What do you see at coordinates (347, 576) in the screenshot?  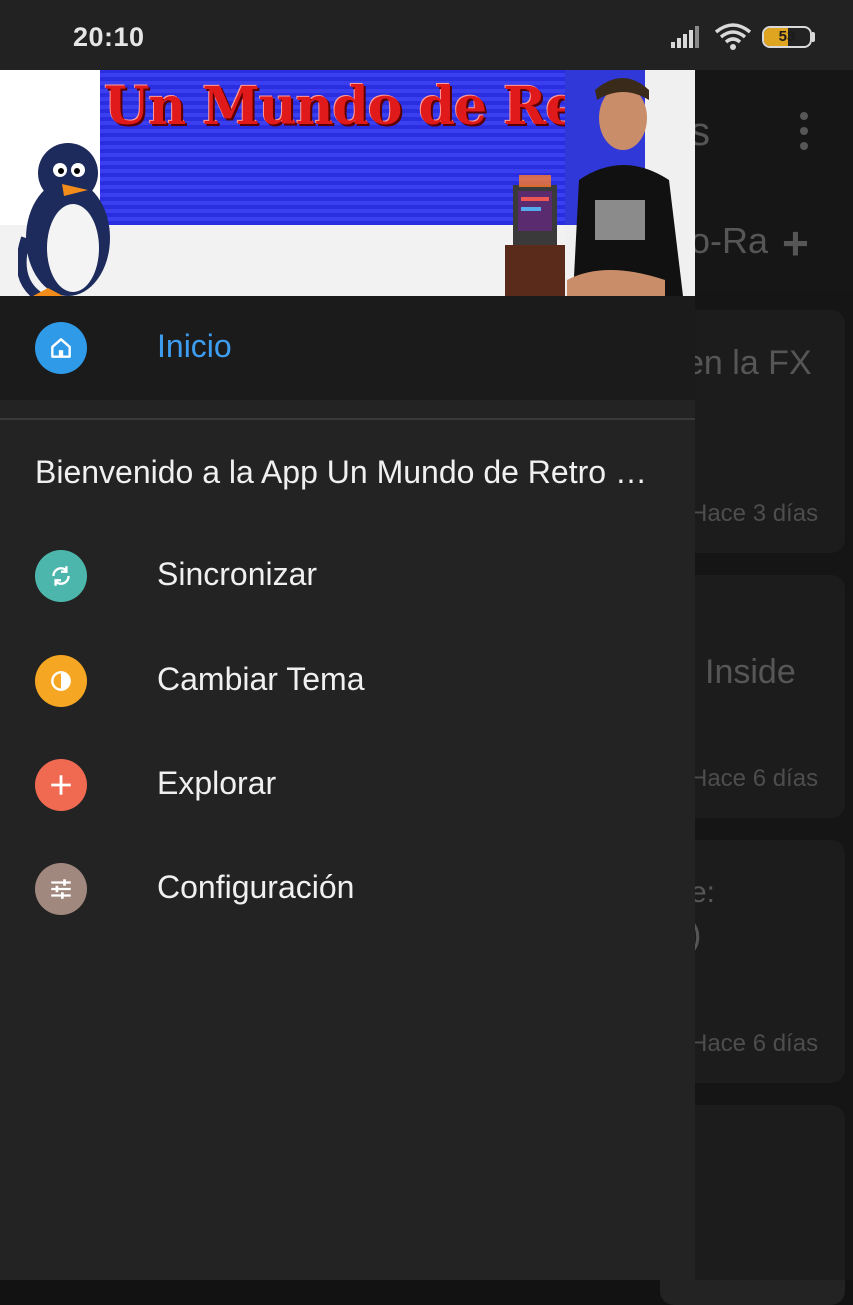 I see `nav-item-sincronizar: Sincronizar` at bounding box center [347, 576].